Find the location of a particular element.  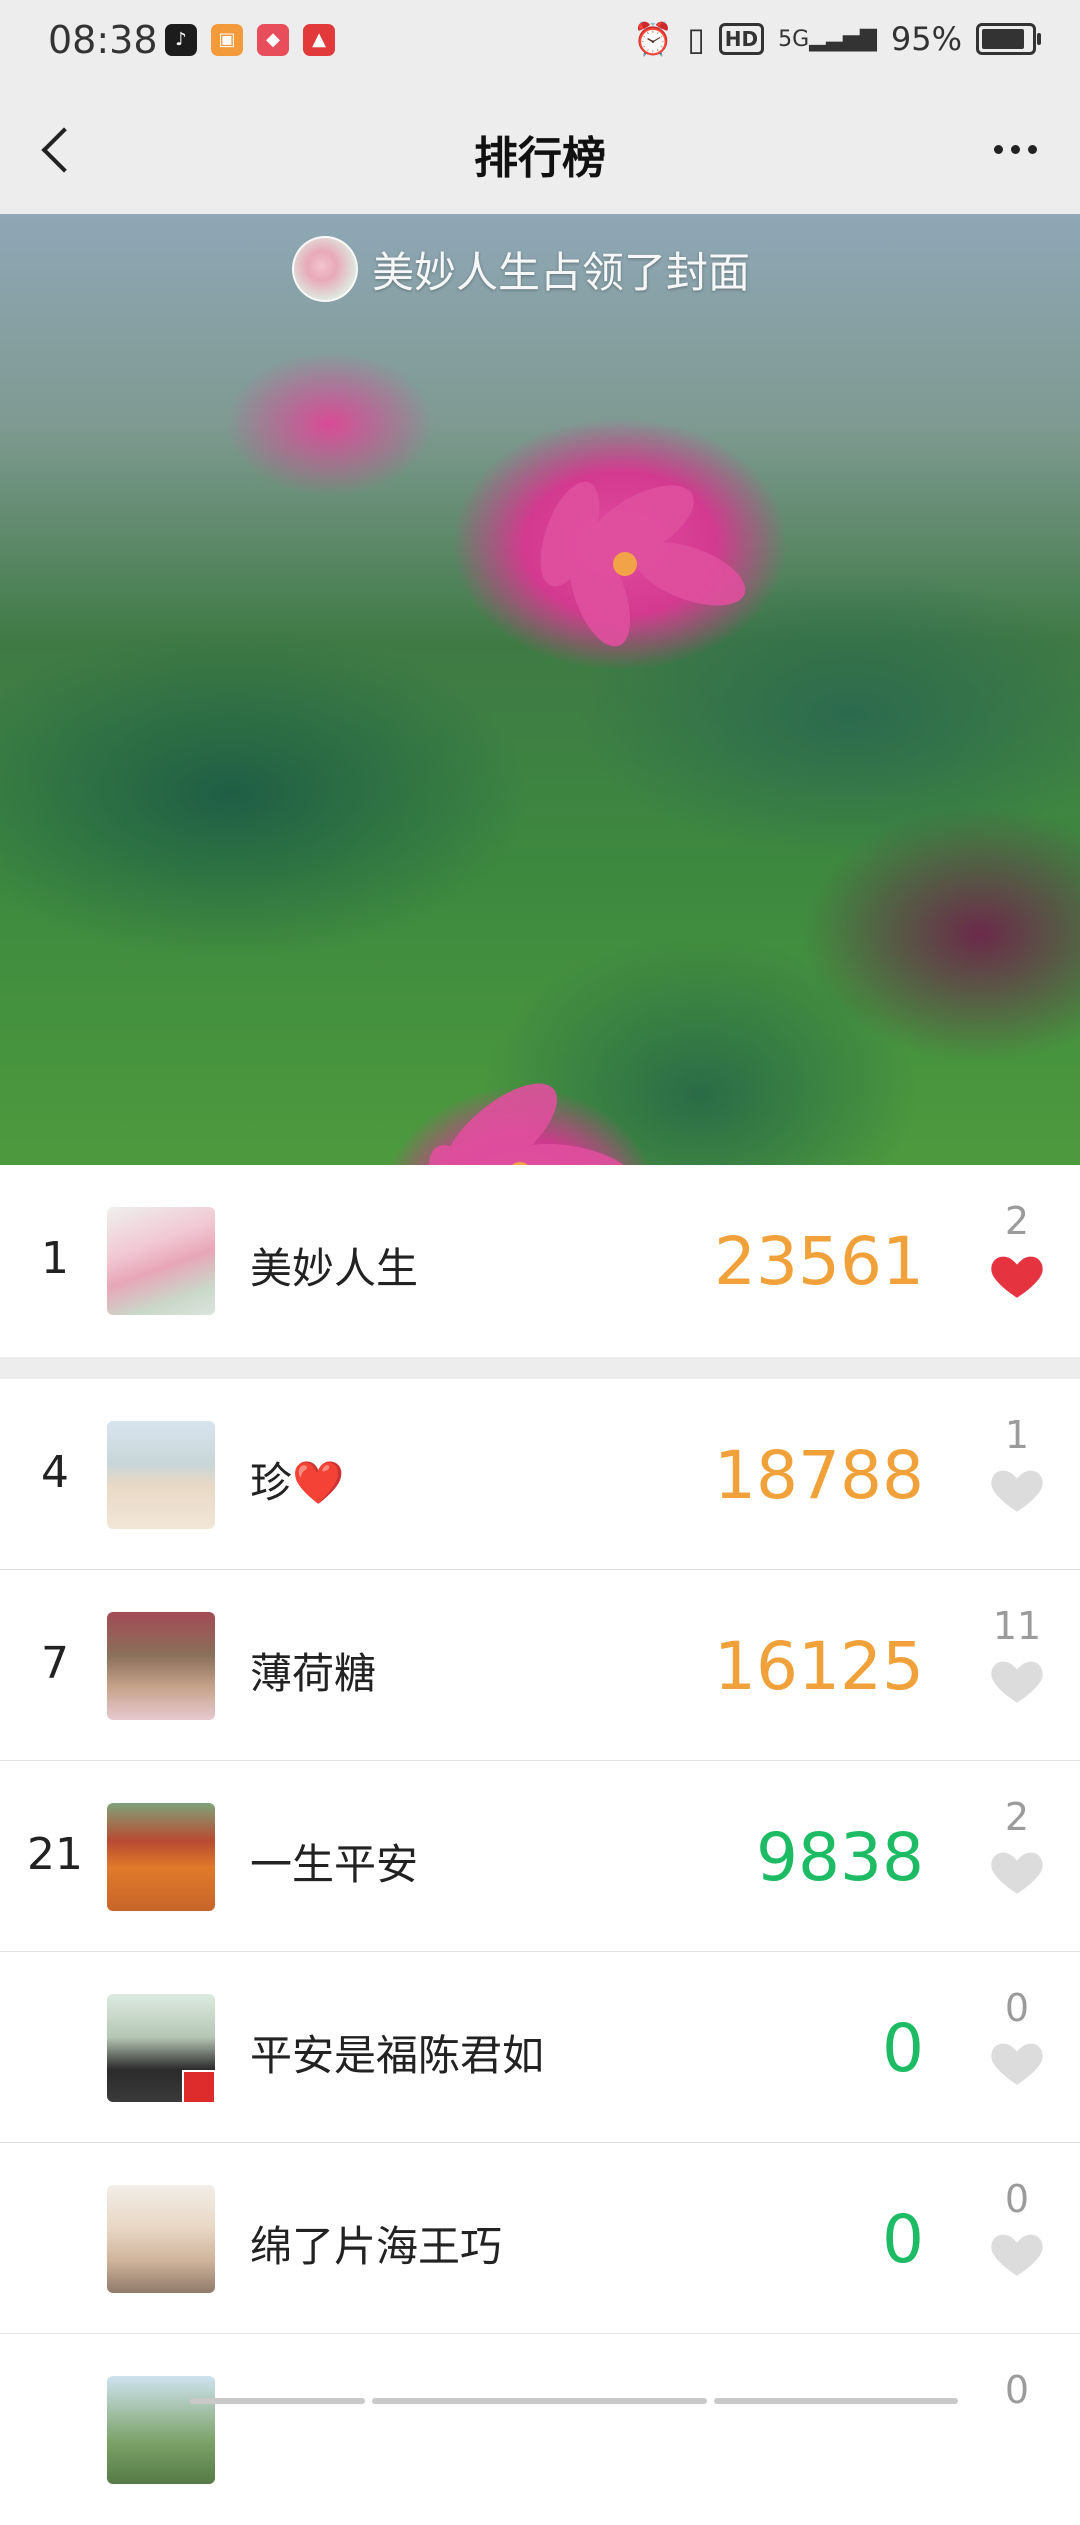

user-name: 薄荷糖 is located at coordinates (313, 1673).